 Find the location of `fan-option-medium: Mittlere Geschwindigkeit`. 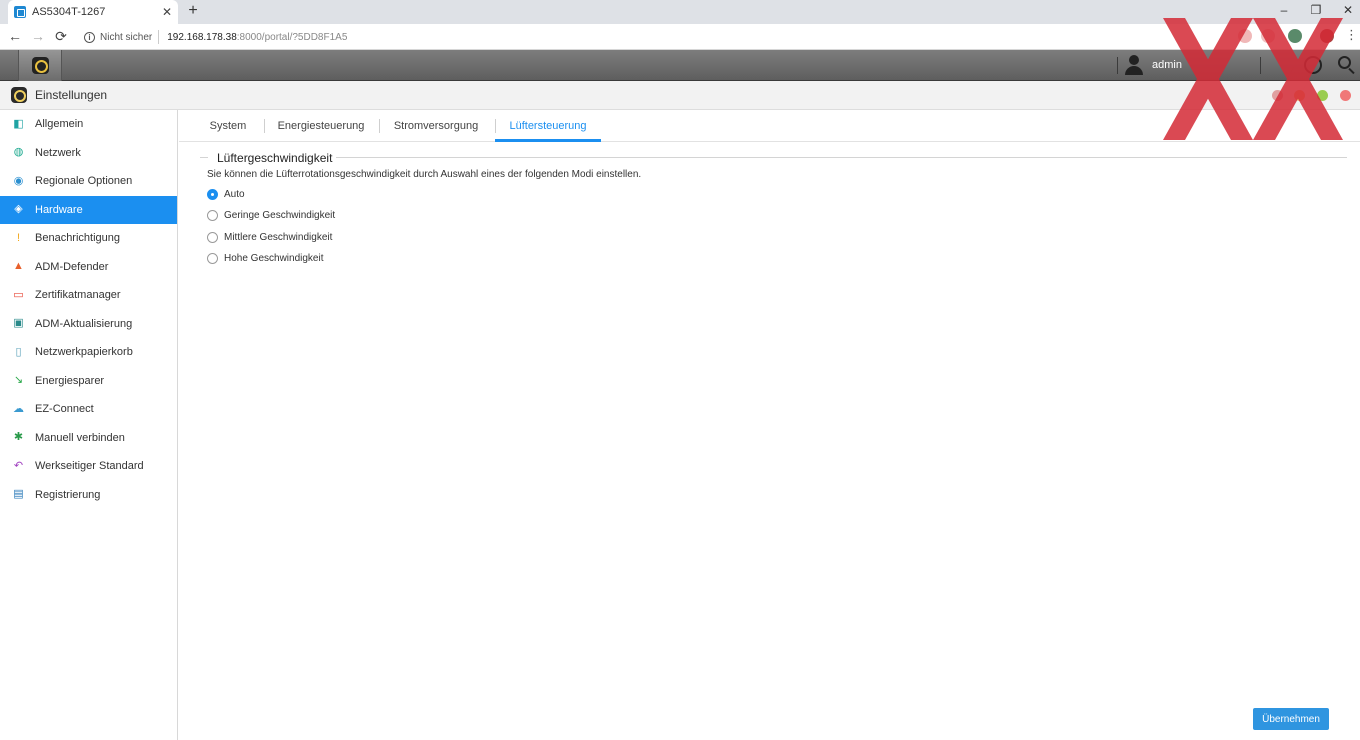

fan-option-medium: Mittlere Geschwindigkeit is located at coordinates (269, 237).